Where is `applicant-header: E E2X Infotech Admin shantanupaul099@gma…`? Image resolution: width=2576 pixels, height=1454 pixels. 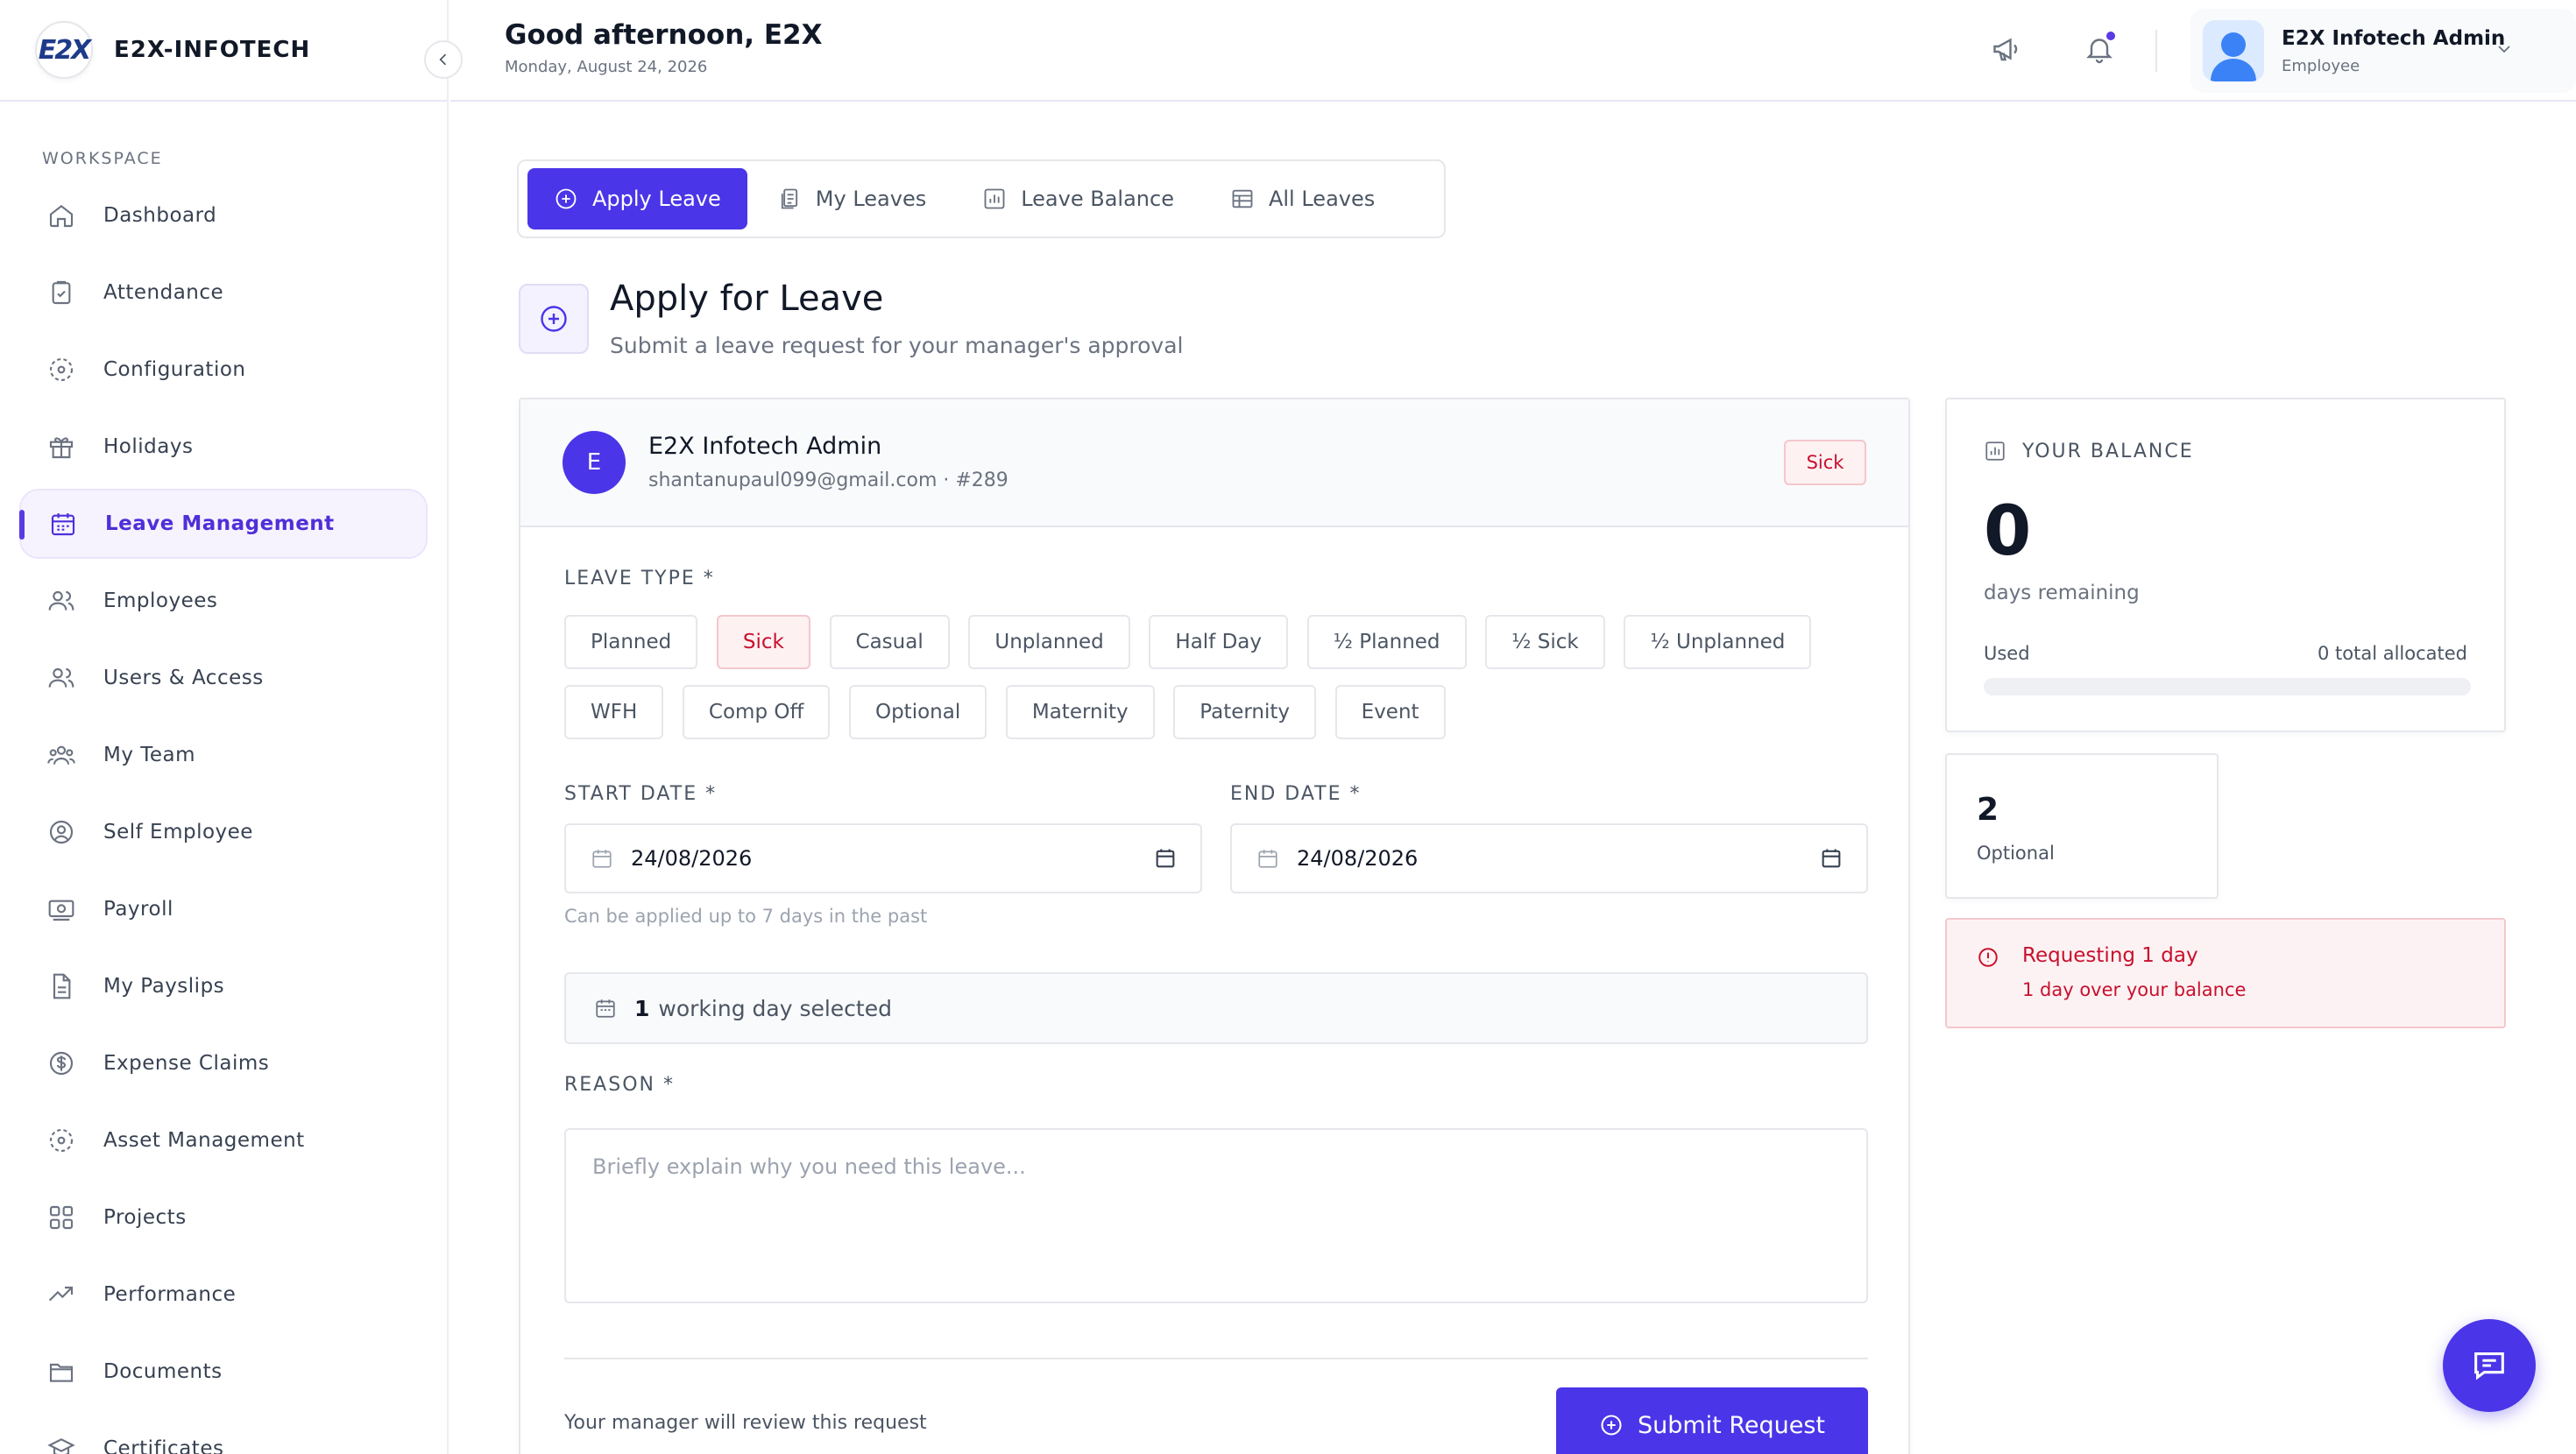
applicant-header: E E2X Infotech Admin shantanupaul099@gma… is located at coordinates (1214, 463).